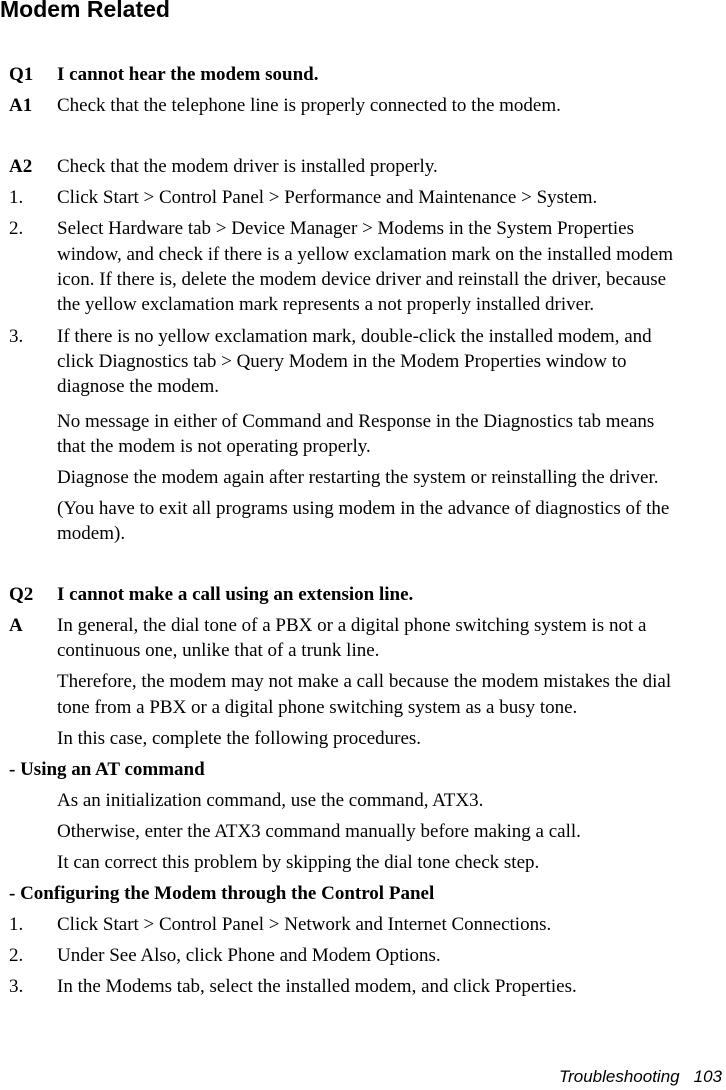 The image size is (726, 1090). Describe the element at coordinates (21, 105) in the screenshot. I see `answer-label: A1` at that location.